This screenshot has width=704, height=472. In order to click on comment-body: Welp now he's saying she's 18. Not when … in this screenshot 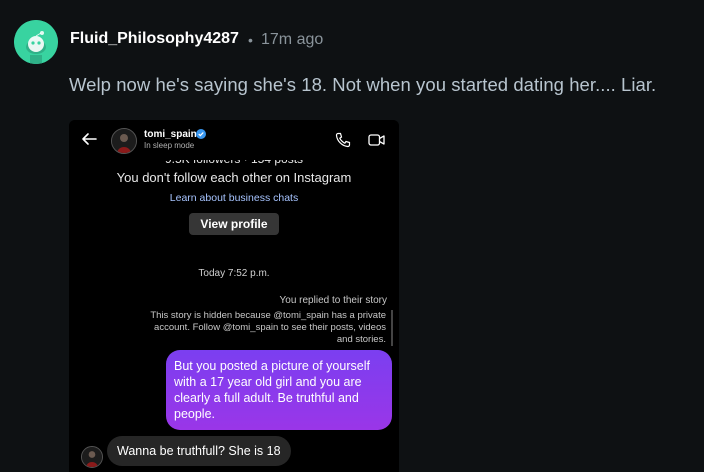, I will do `click(363, 84)`.